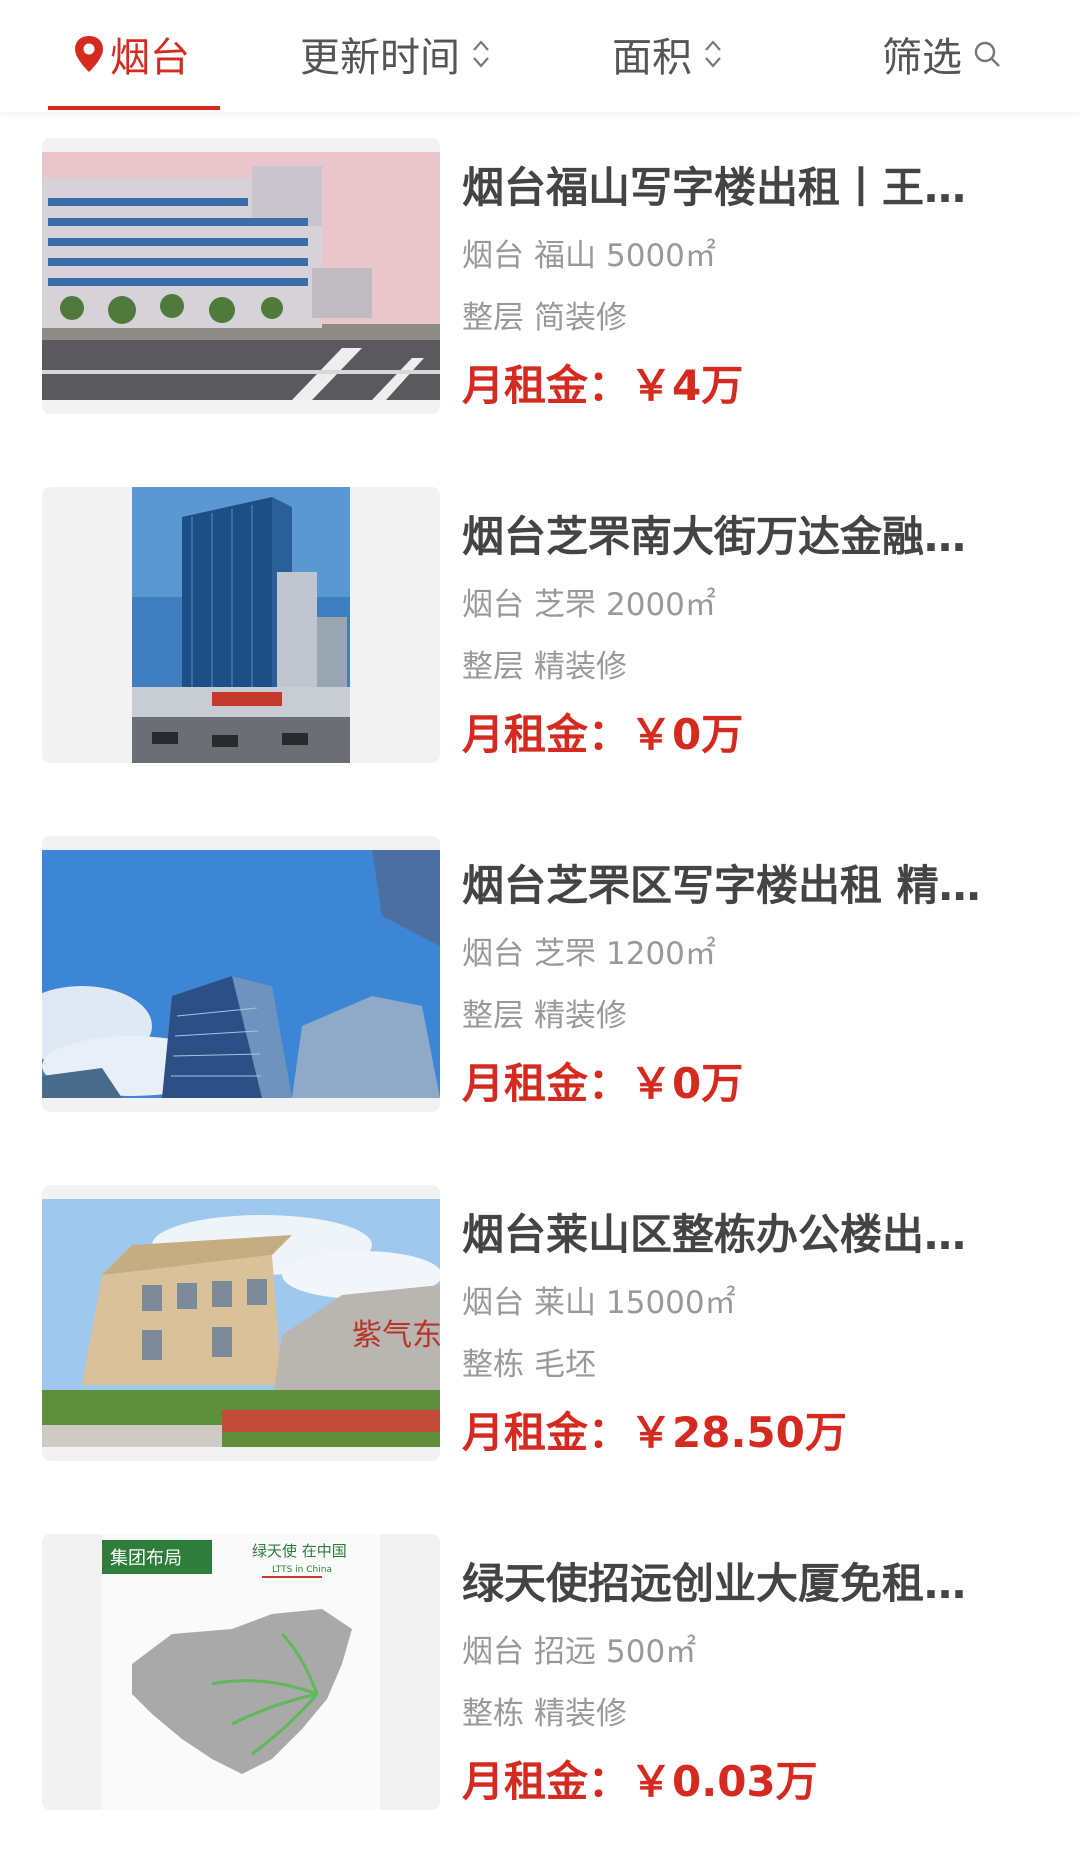 This screenshot has width=1080, height=1874. I want to click on listing-thumbnail: 紫气东来, so click(241, 1323).